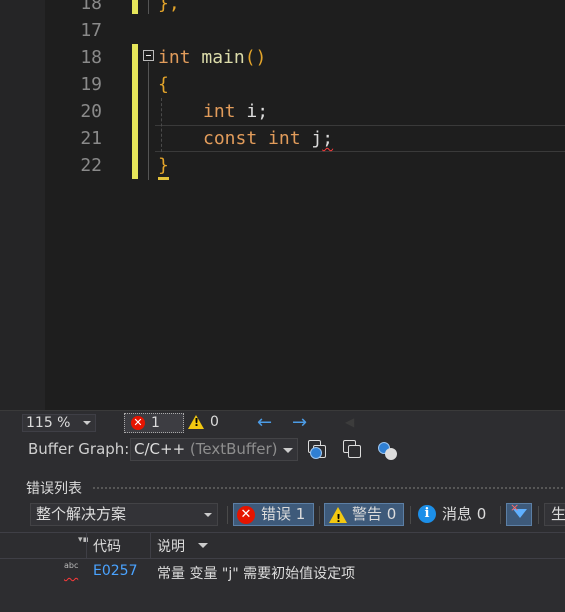  I want to click on column-header-code: 代码, so click(107, 546).